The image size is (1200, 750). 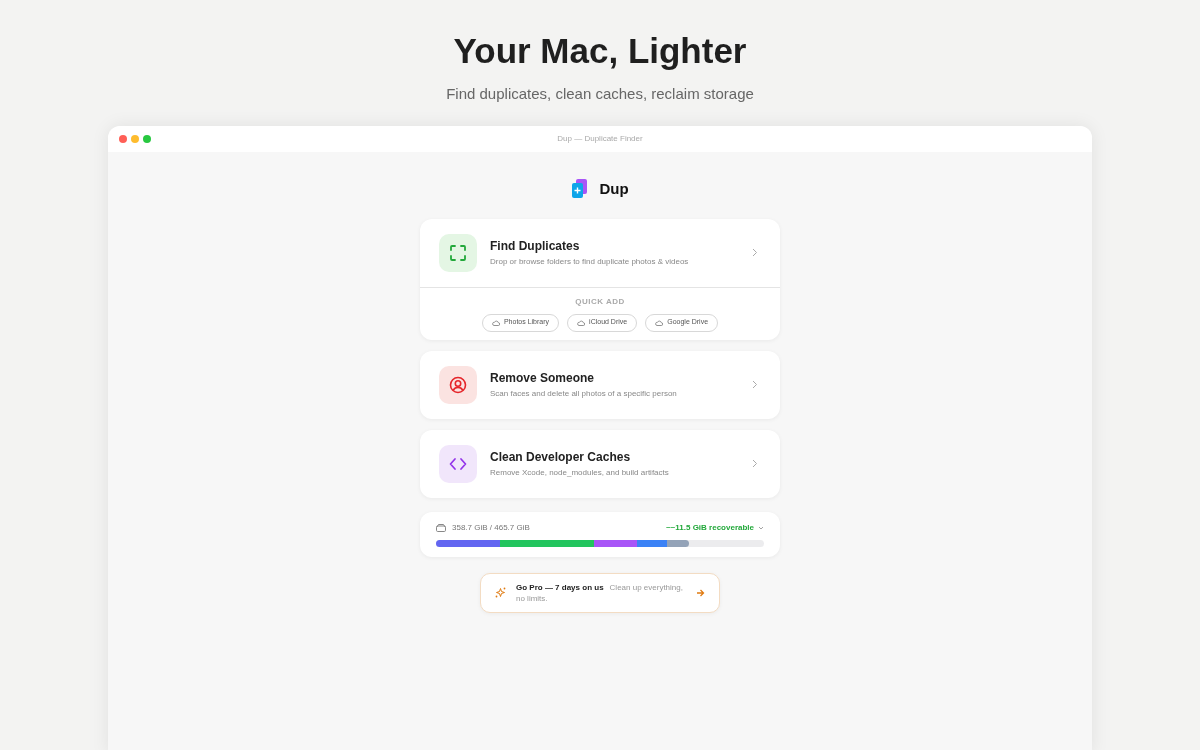 What do you see at coordinates (579, 472) in the screenshot?
I see `card-description: Remove Xcode, node_modules, and build artifacts` at bounding box center [579, 472].